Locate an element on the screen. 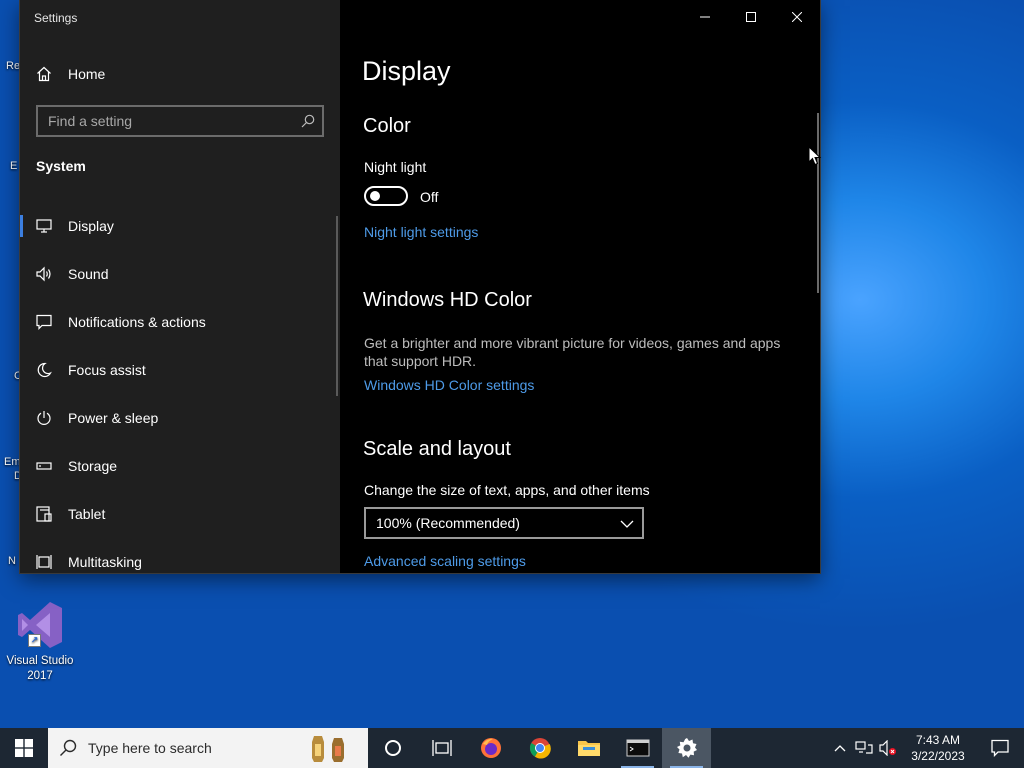  window-title: Settings is located at coordinates (56, 18).